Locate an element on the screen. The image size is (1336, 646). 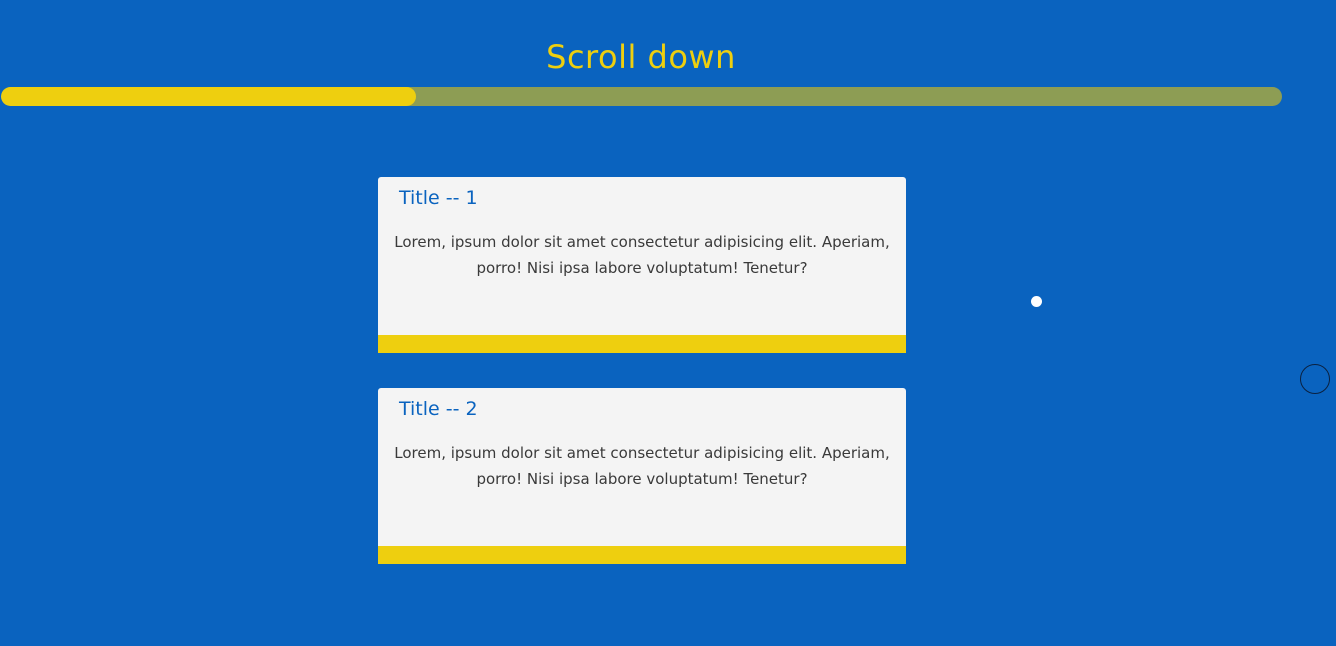
page-title: Scroll down is located at coordinates (641, 57).